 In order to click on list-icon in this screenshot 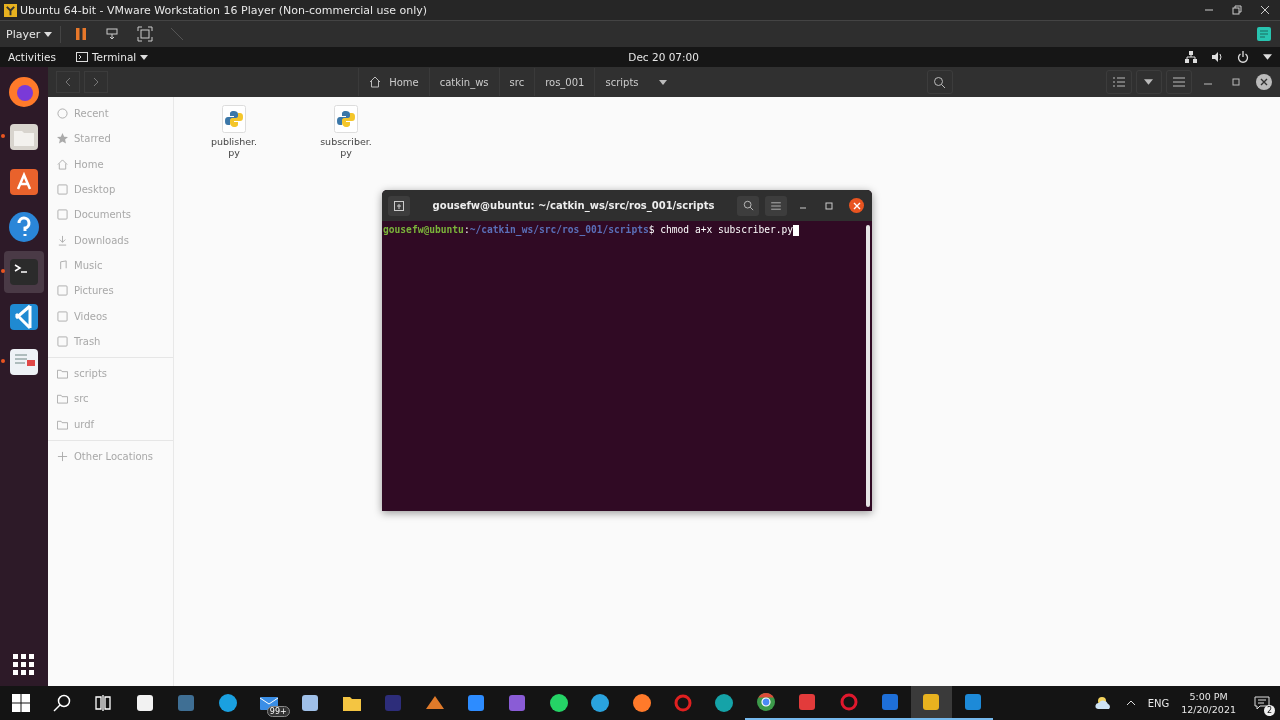, I will do `click(1119, 82)`.